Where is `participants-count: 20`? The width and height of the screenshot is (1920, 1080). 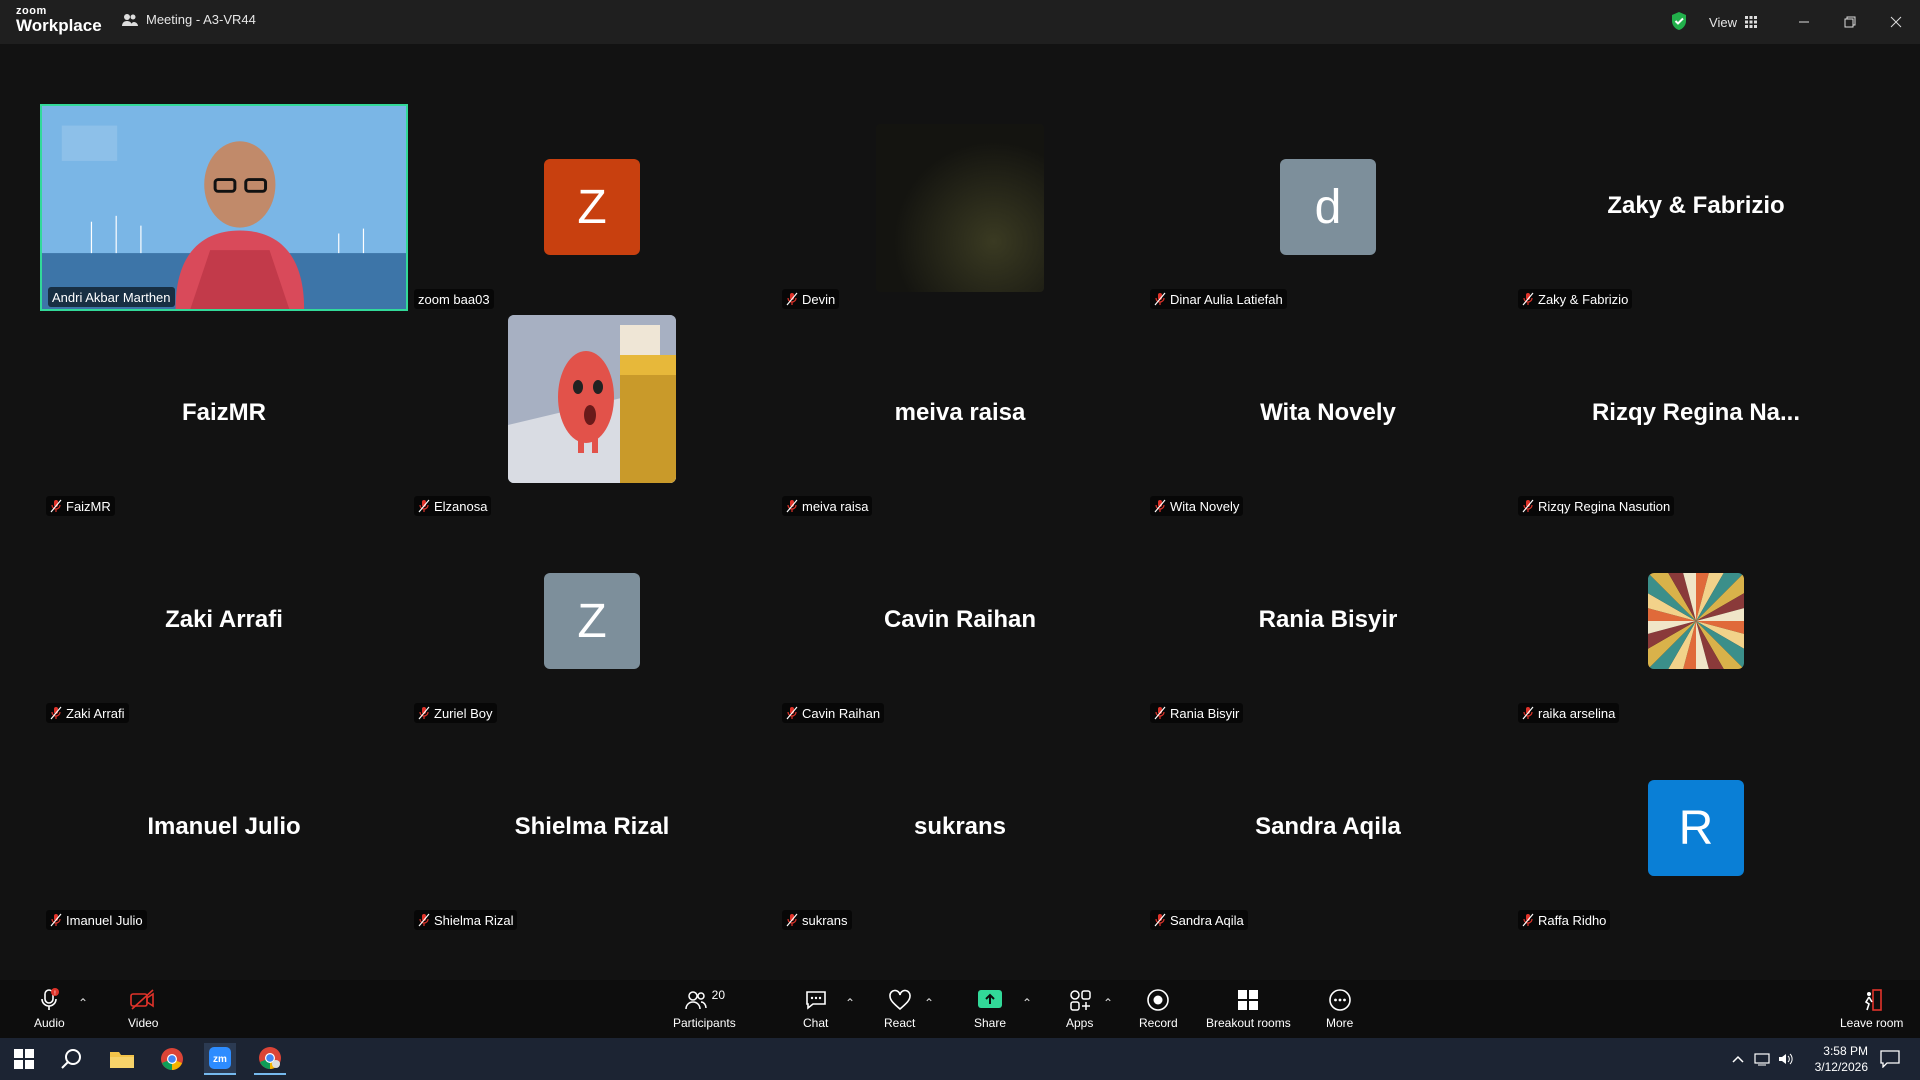 participants-count: 20 is located at coordinates (718, 995).